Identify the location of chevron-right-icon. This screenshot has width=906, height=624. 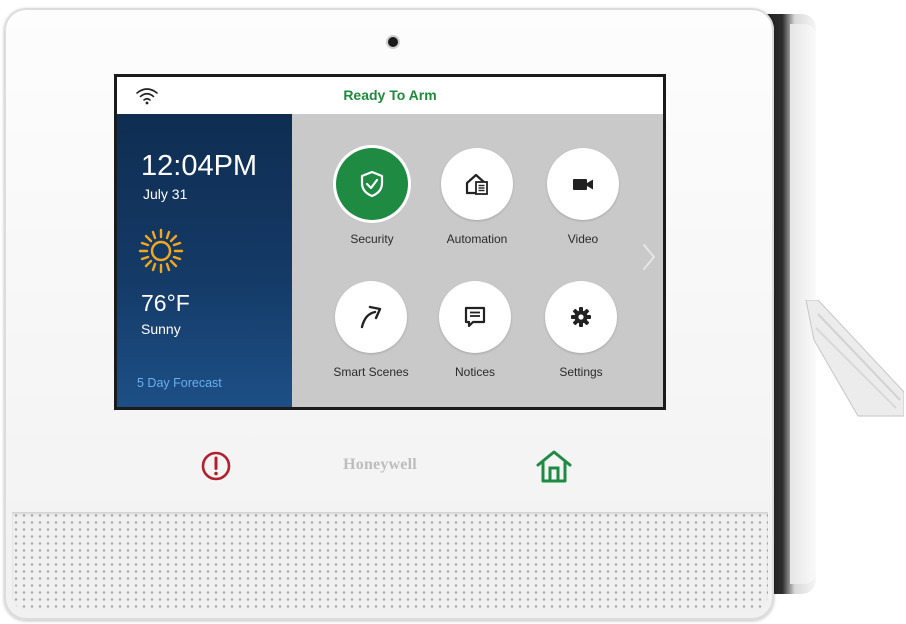
(649, 257).